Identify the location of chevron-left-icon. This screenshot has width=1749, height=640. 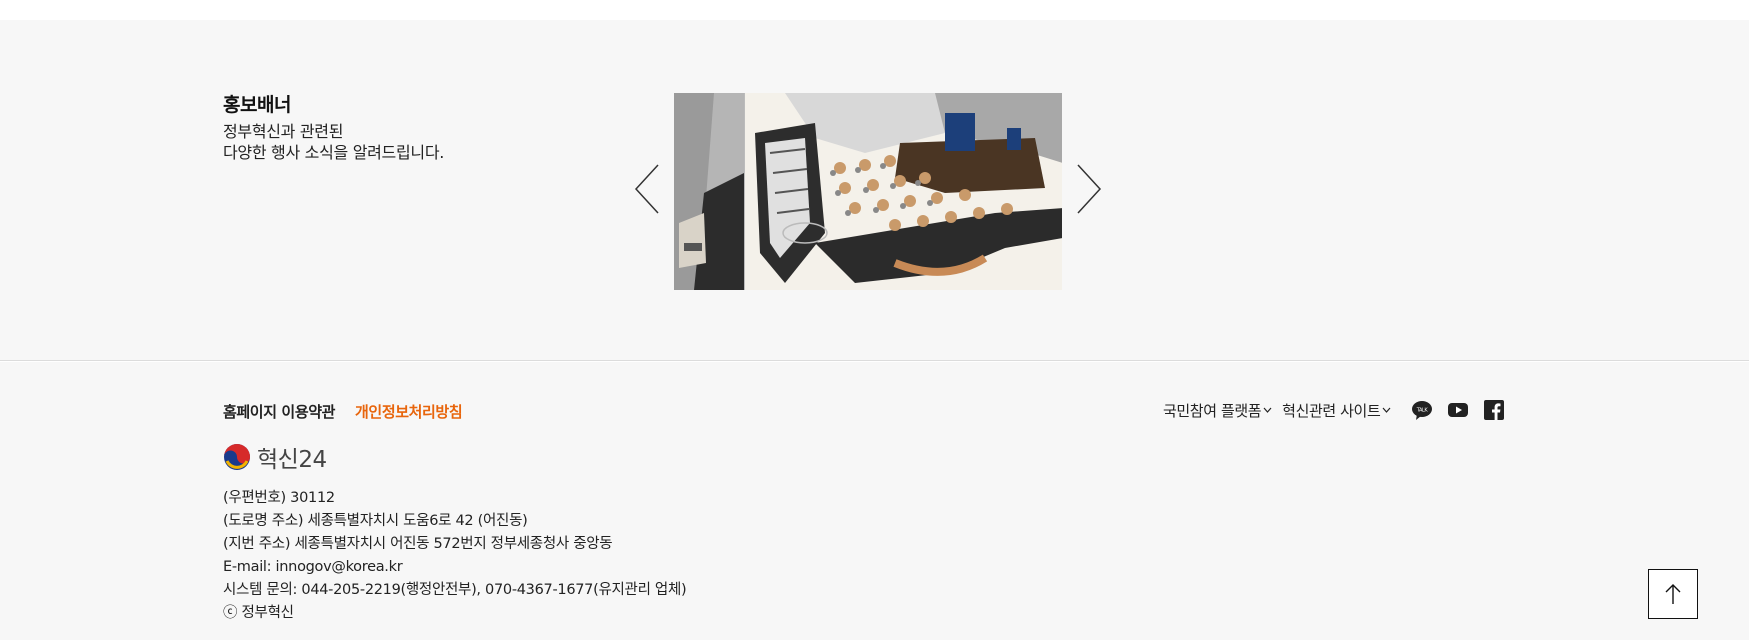
(646, 189).